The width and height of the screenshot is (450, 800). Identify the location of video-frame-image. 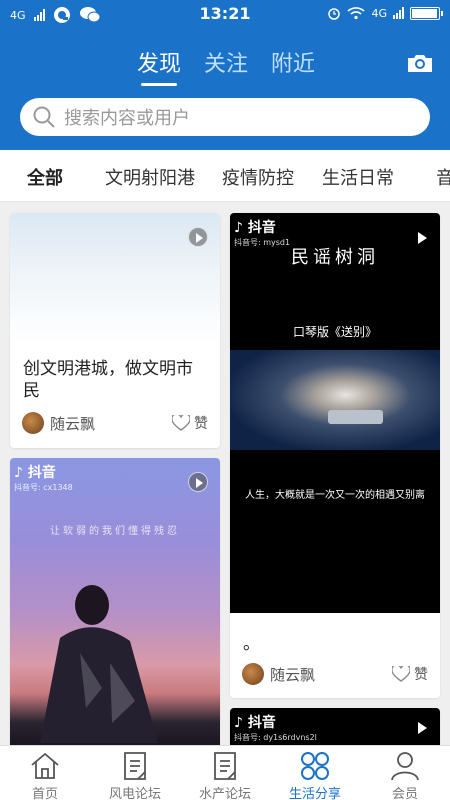
(335, 400).